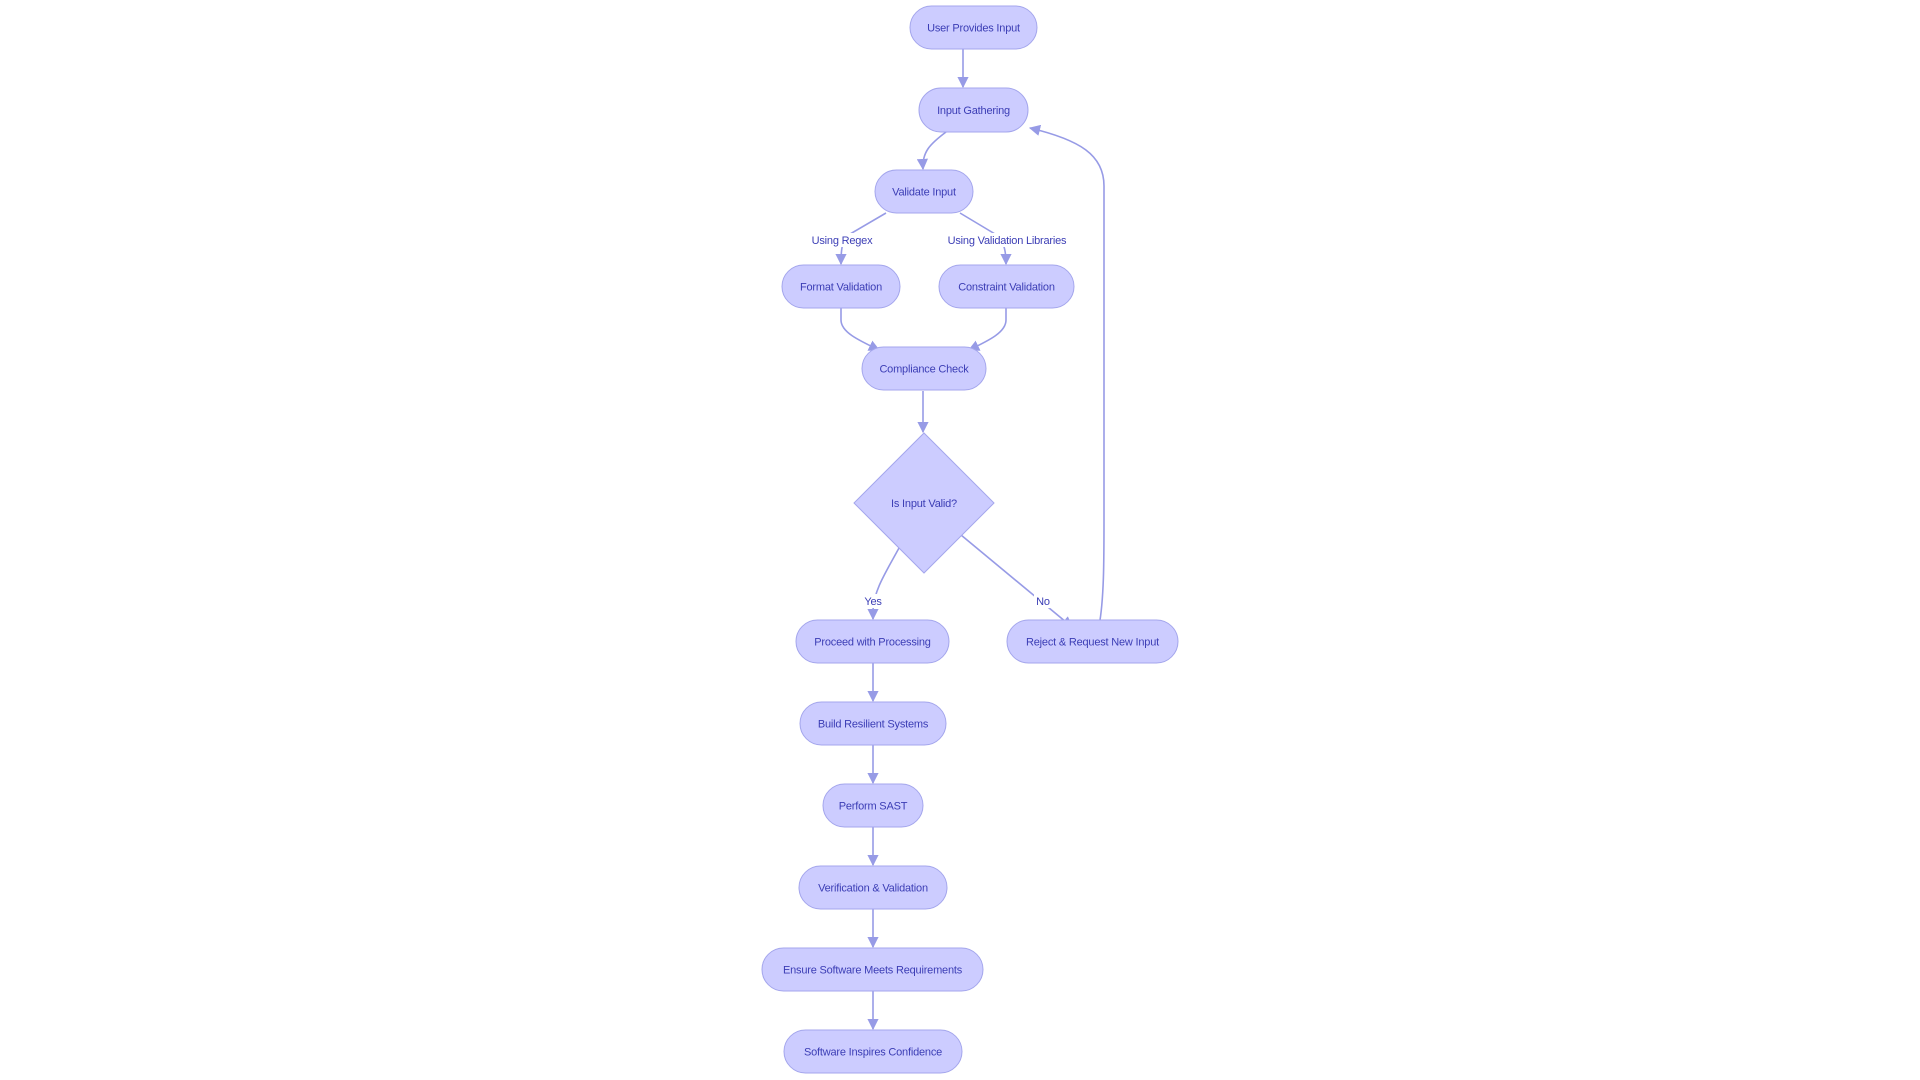  I want to click on edge-decision-to-proceed, so click(883, 584).